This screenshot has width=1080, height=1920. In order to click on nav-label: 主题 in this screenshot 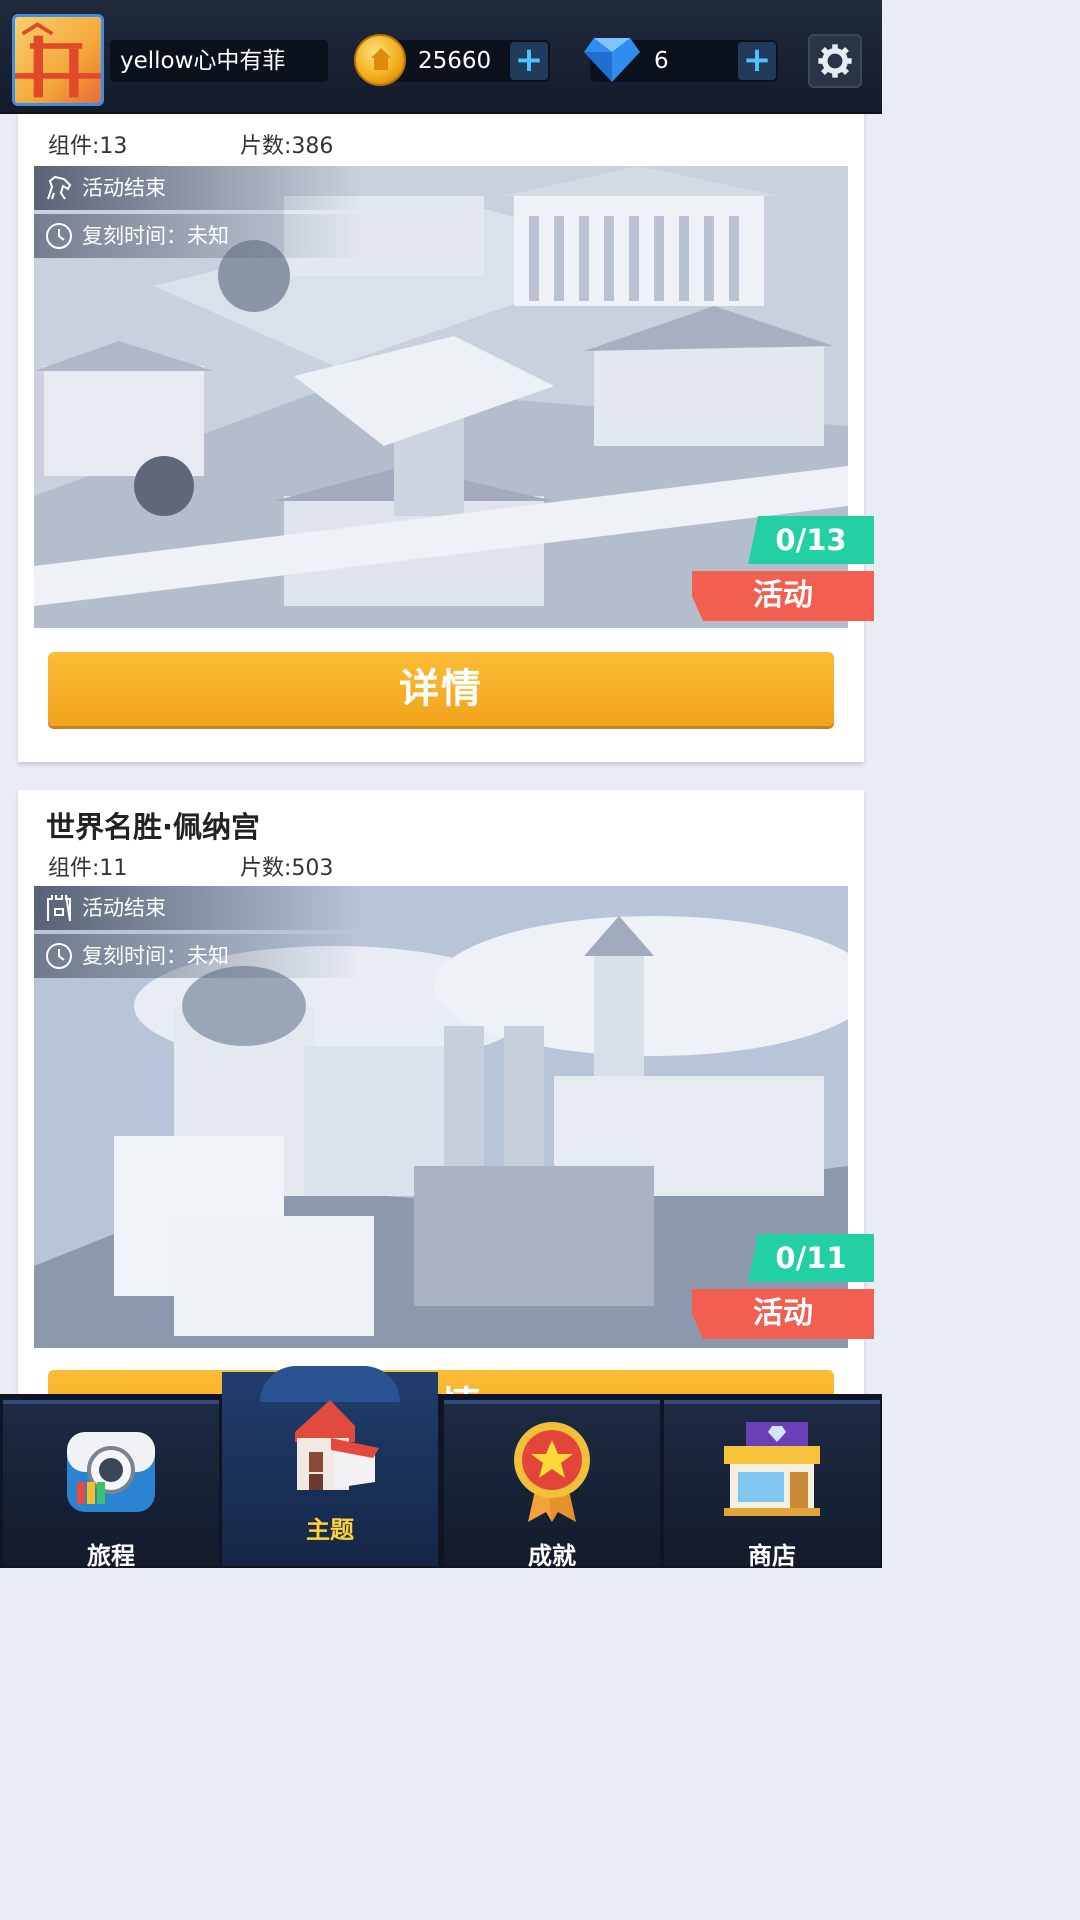, I will do `click(330, 1530)`.